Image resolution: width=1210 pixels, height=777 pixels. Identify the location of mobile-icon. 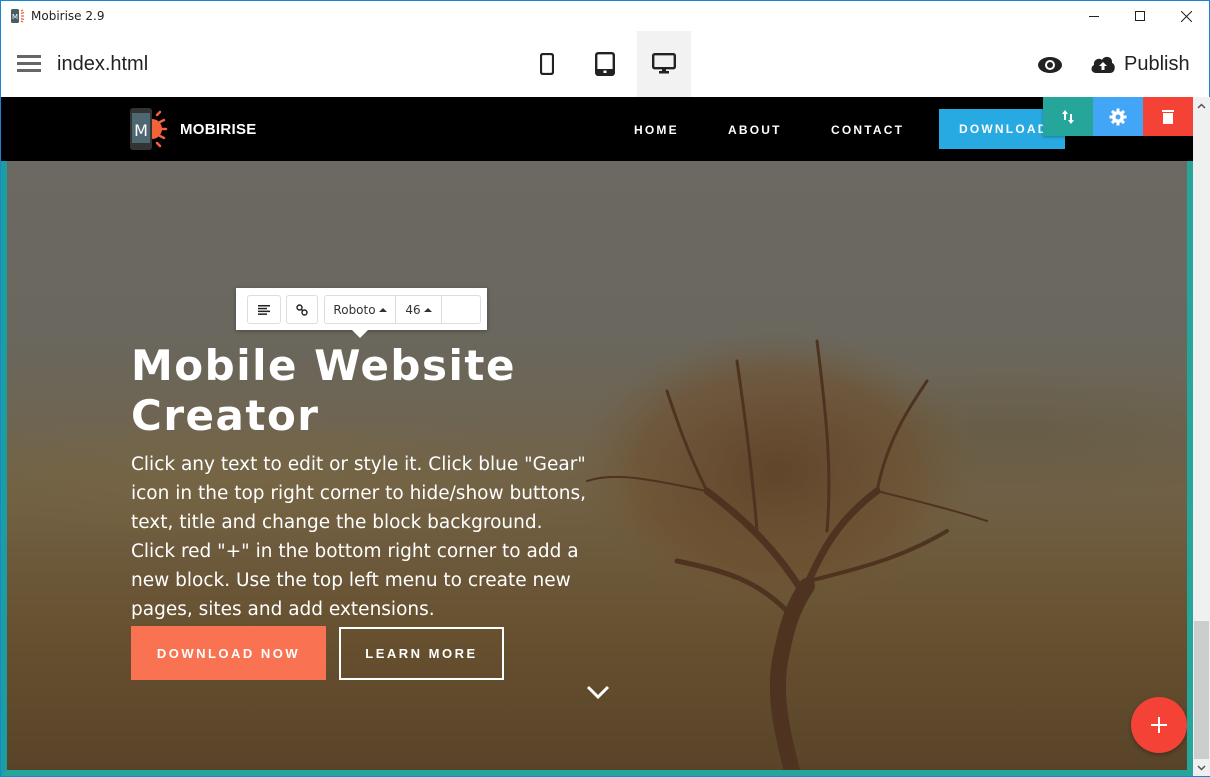
(547, 64).